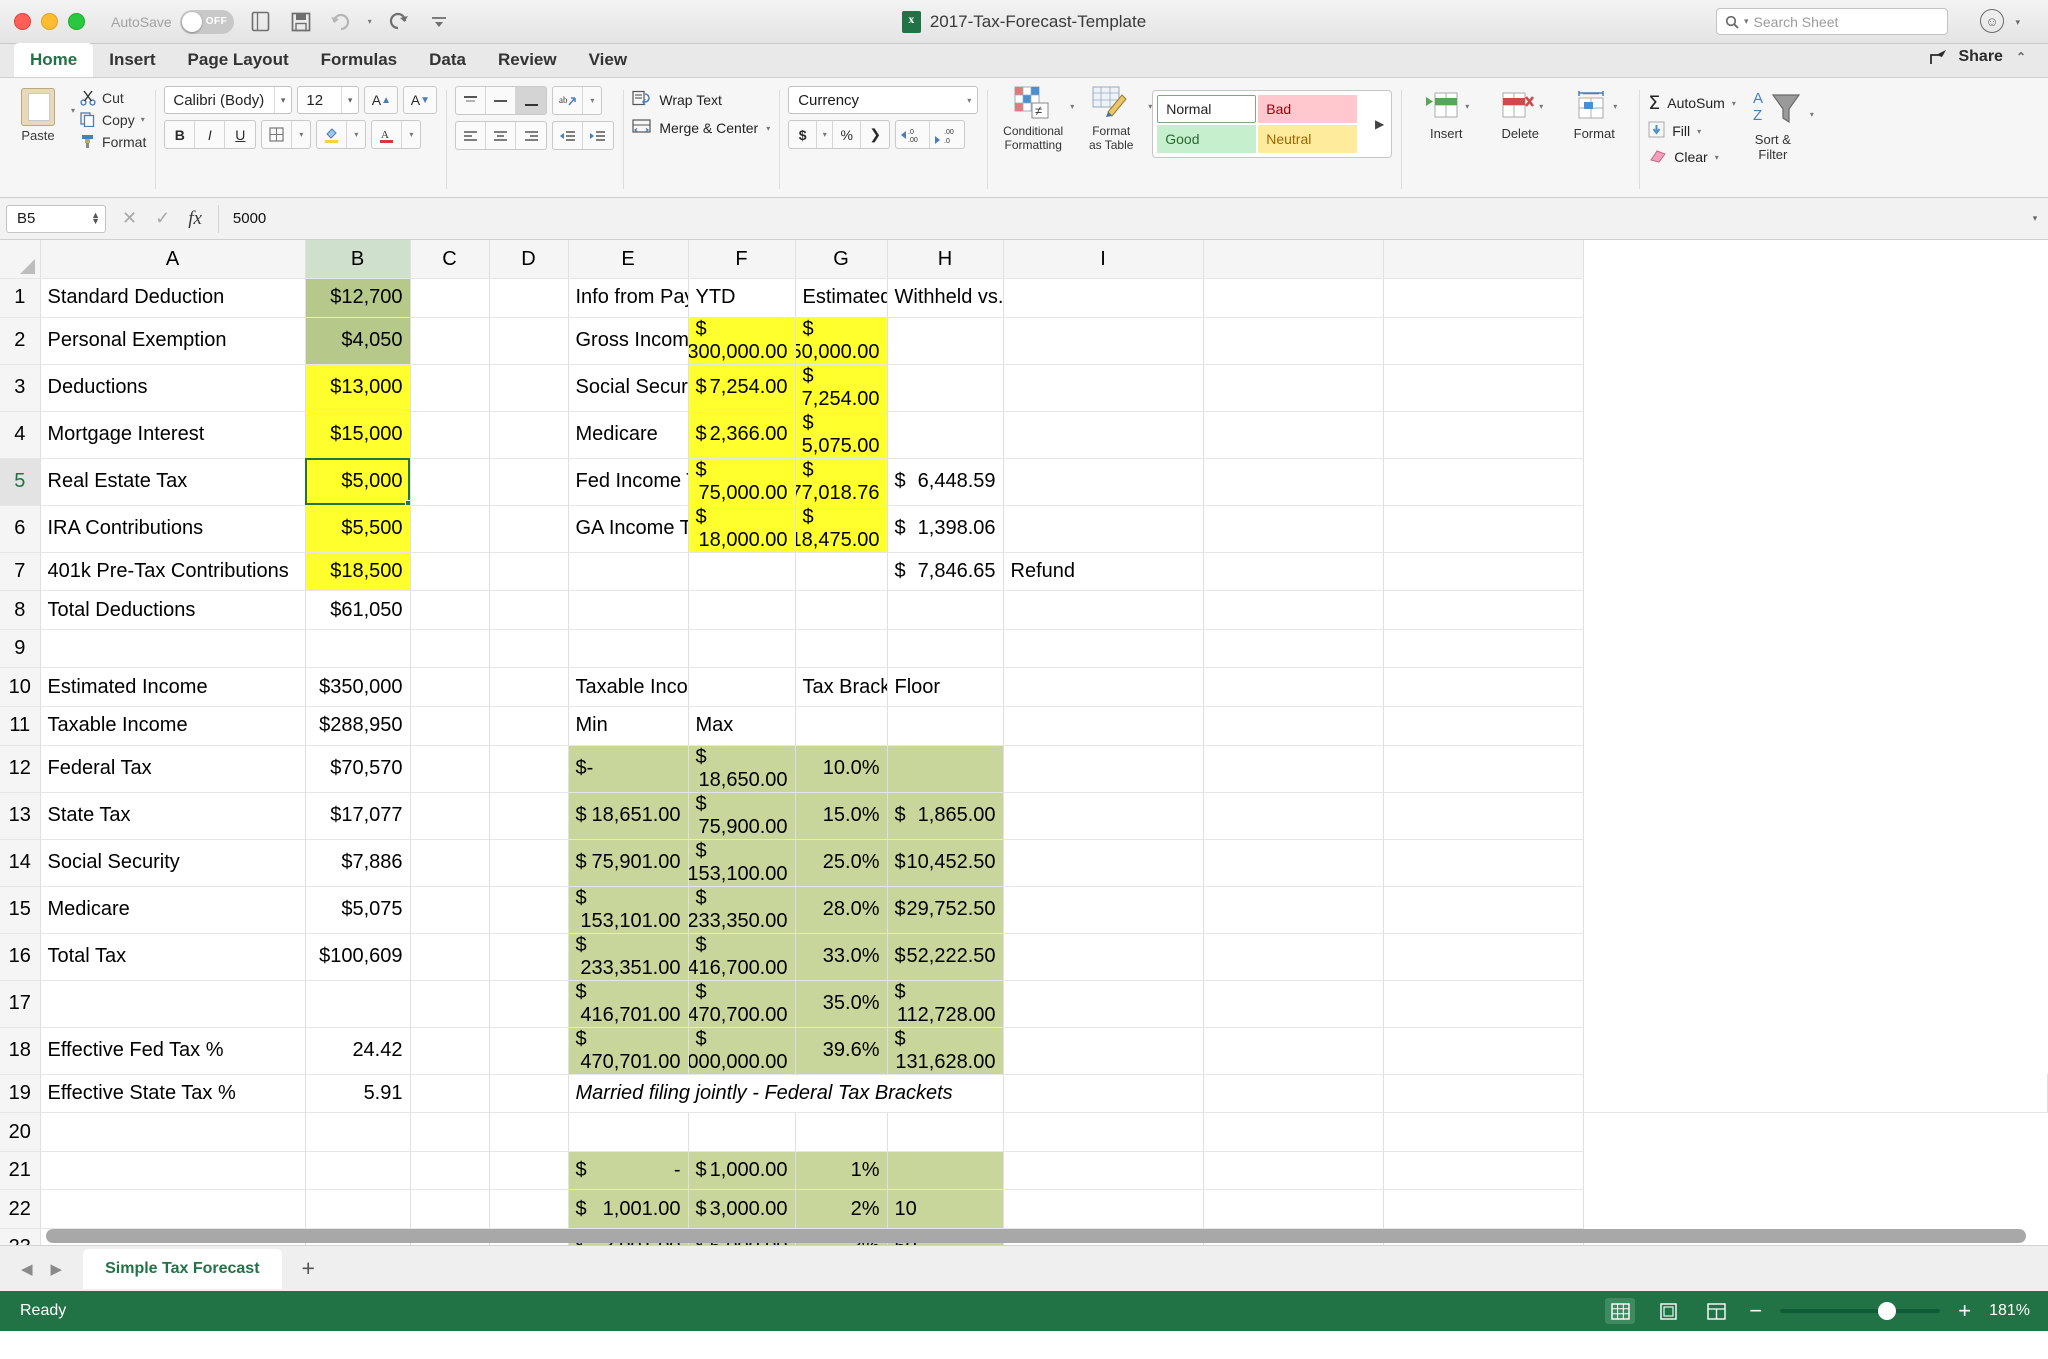 This screenshot has height=1359, width=2048. What do you see at coordinates (450, 1051) in the screenshot?
I see `cell-C18` at bounding box center [450, 1051].